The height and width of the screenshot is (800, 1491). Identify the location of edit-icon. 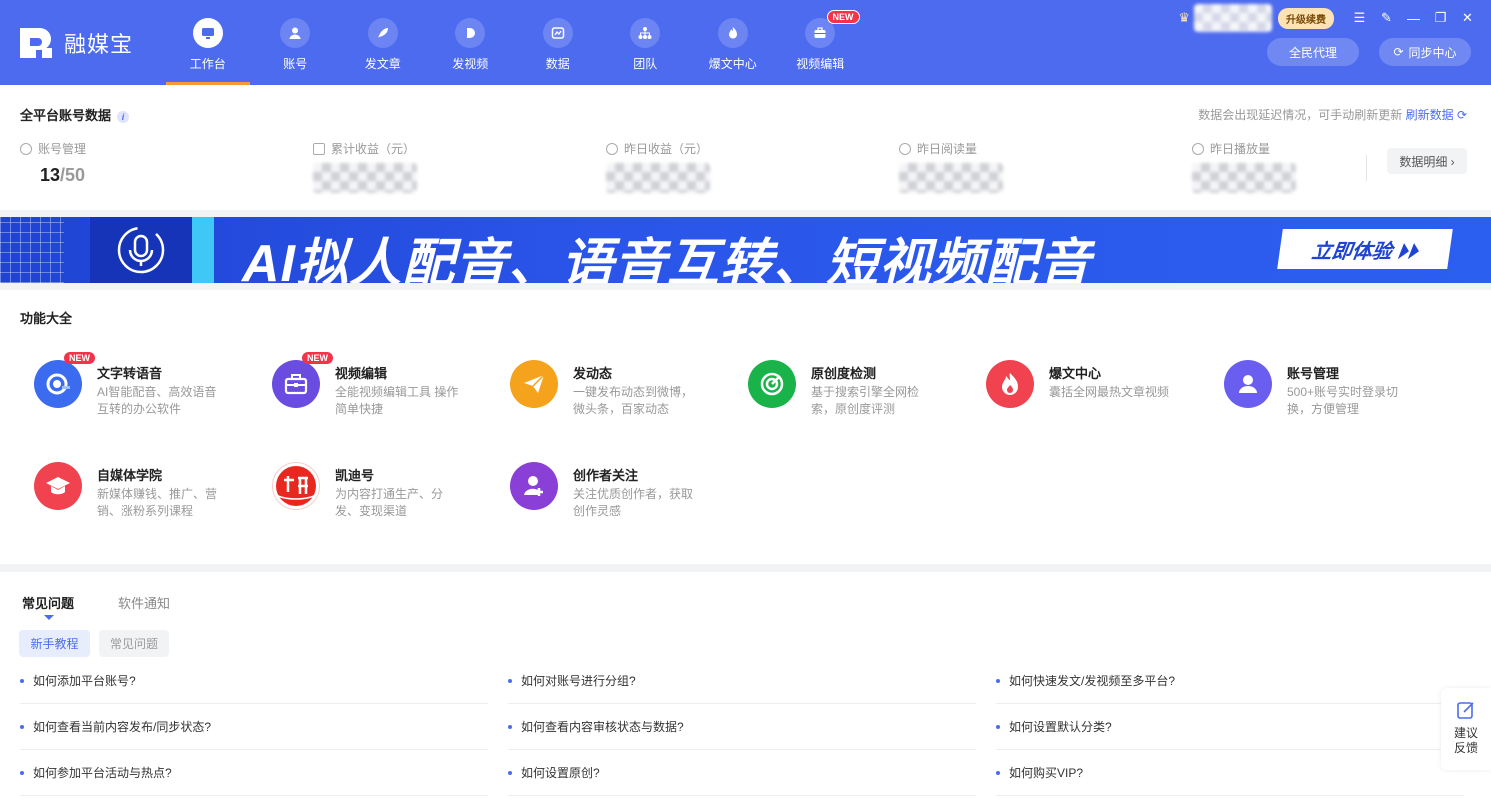
(1465, 710).